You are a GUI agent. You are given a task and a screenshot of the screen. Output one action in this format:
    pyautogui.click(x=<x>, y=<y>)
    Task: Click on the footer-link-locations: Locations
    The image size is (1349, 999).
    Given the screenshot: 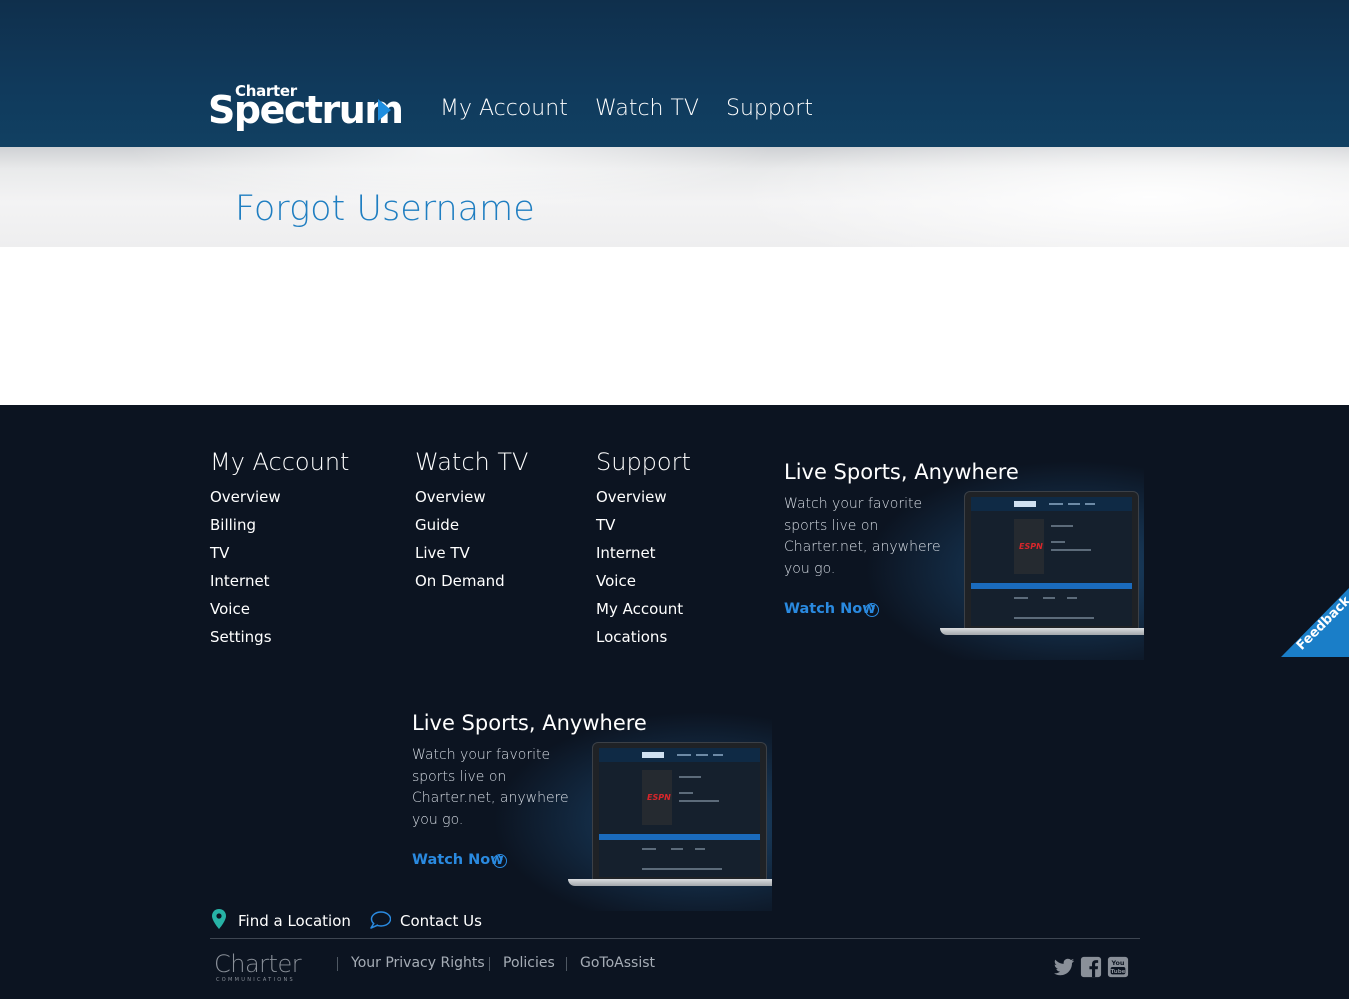 What is the action you would take?
    pyautogui.click(x=631, y=637)
    